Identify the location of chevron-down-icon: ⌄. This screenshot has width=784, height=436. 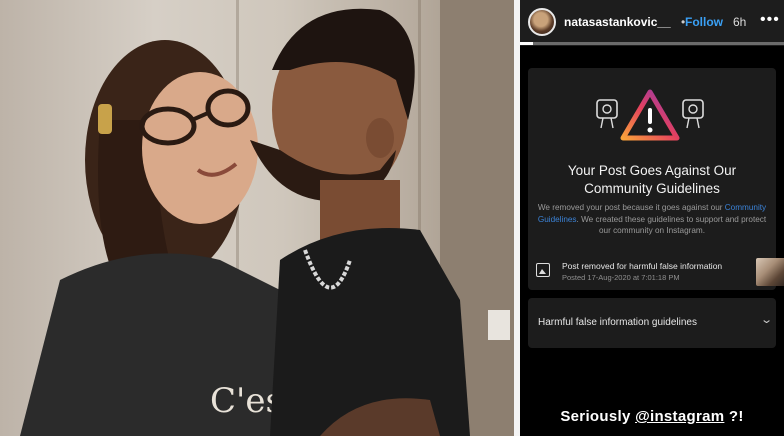
(766, 319).